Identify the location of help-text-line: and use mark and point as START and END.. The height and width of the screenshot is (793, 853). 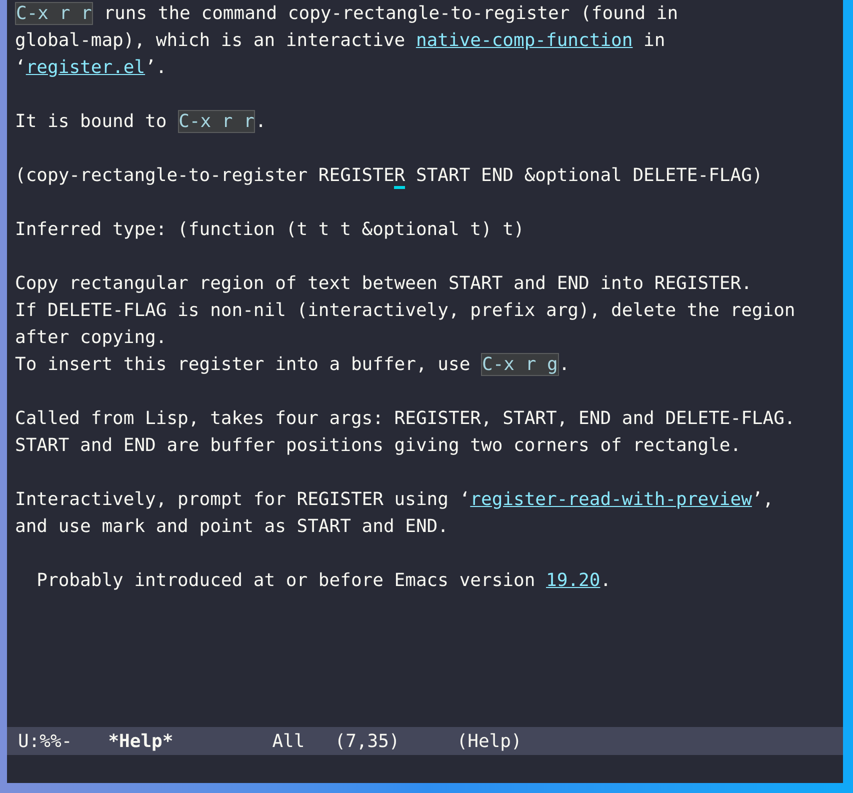
(232, 527).